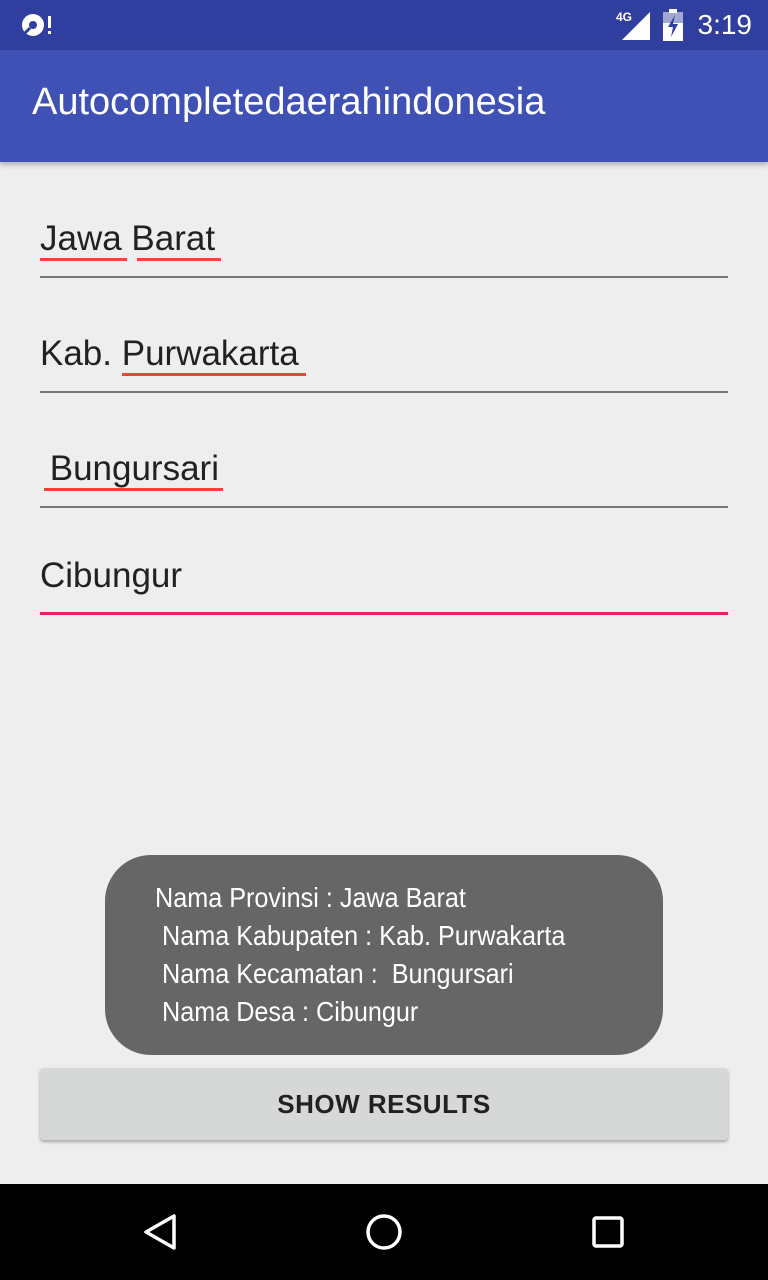  I want to click on battery-icon, so click(672, 25).